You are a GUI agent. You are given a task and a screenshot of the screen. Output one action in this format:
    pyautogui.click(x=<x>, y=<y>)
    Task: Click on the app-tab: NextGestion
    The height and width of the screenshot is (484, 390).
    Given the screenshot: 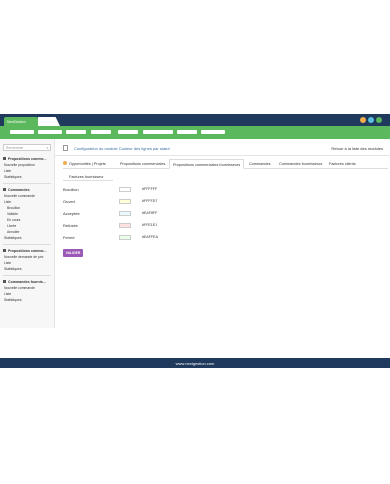 What is the action you would take?
    pyautogui.click(x=21, y=121)
    